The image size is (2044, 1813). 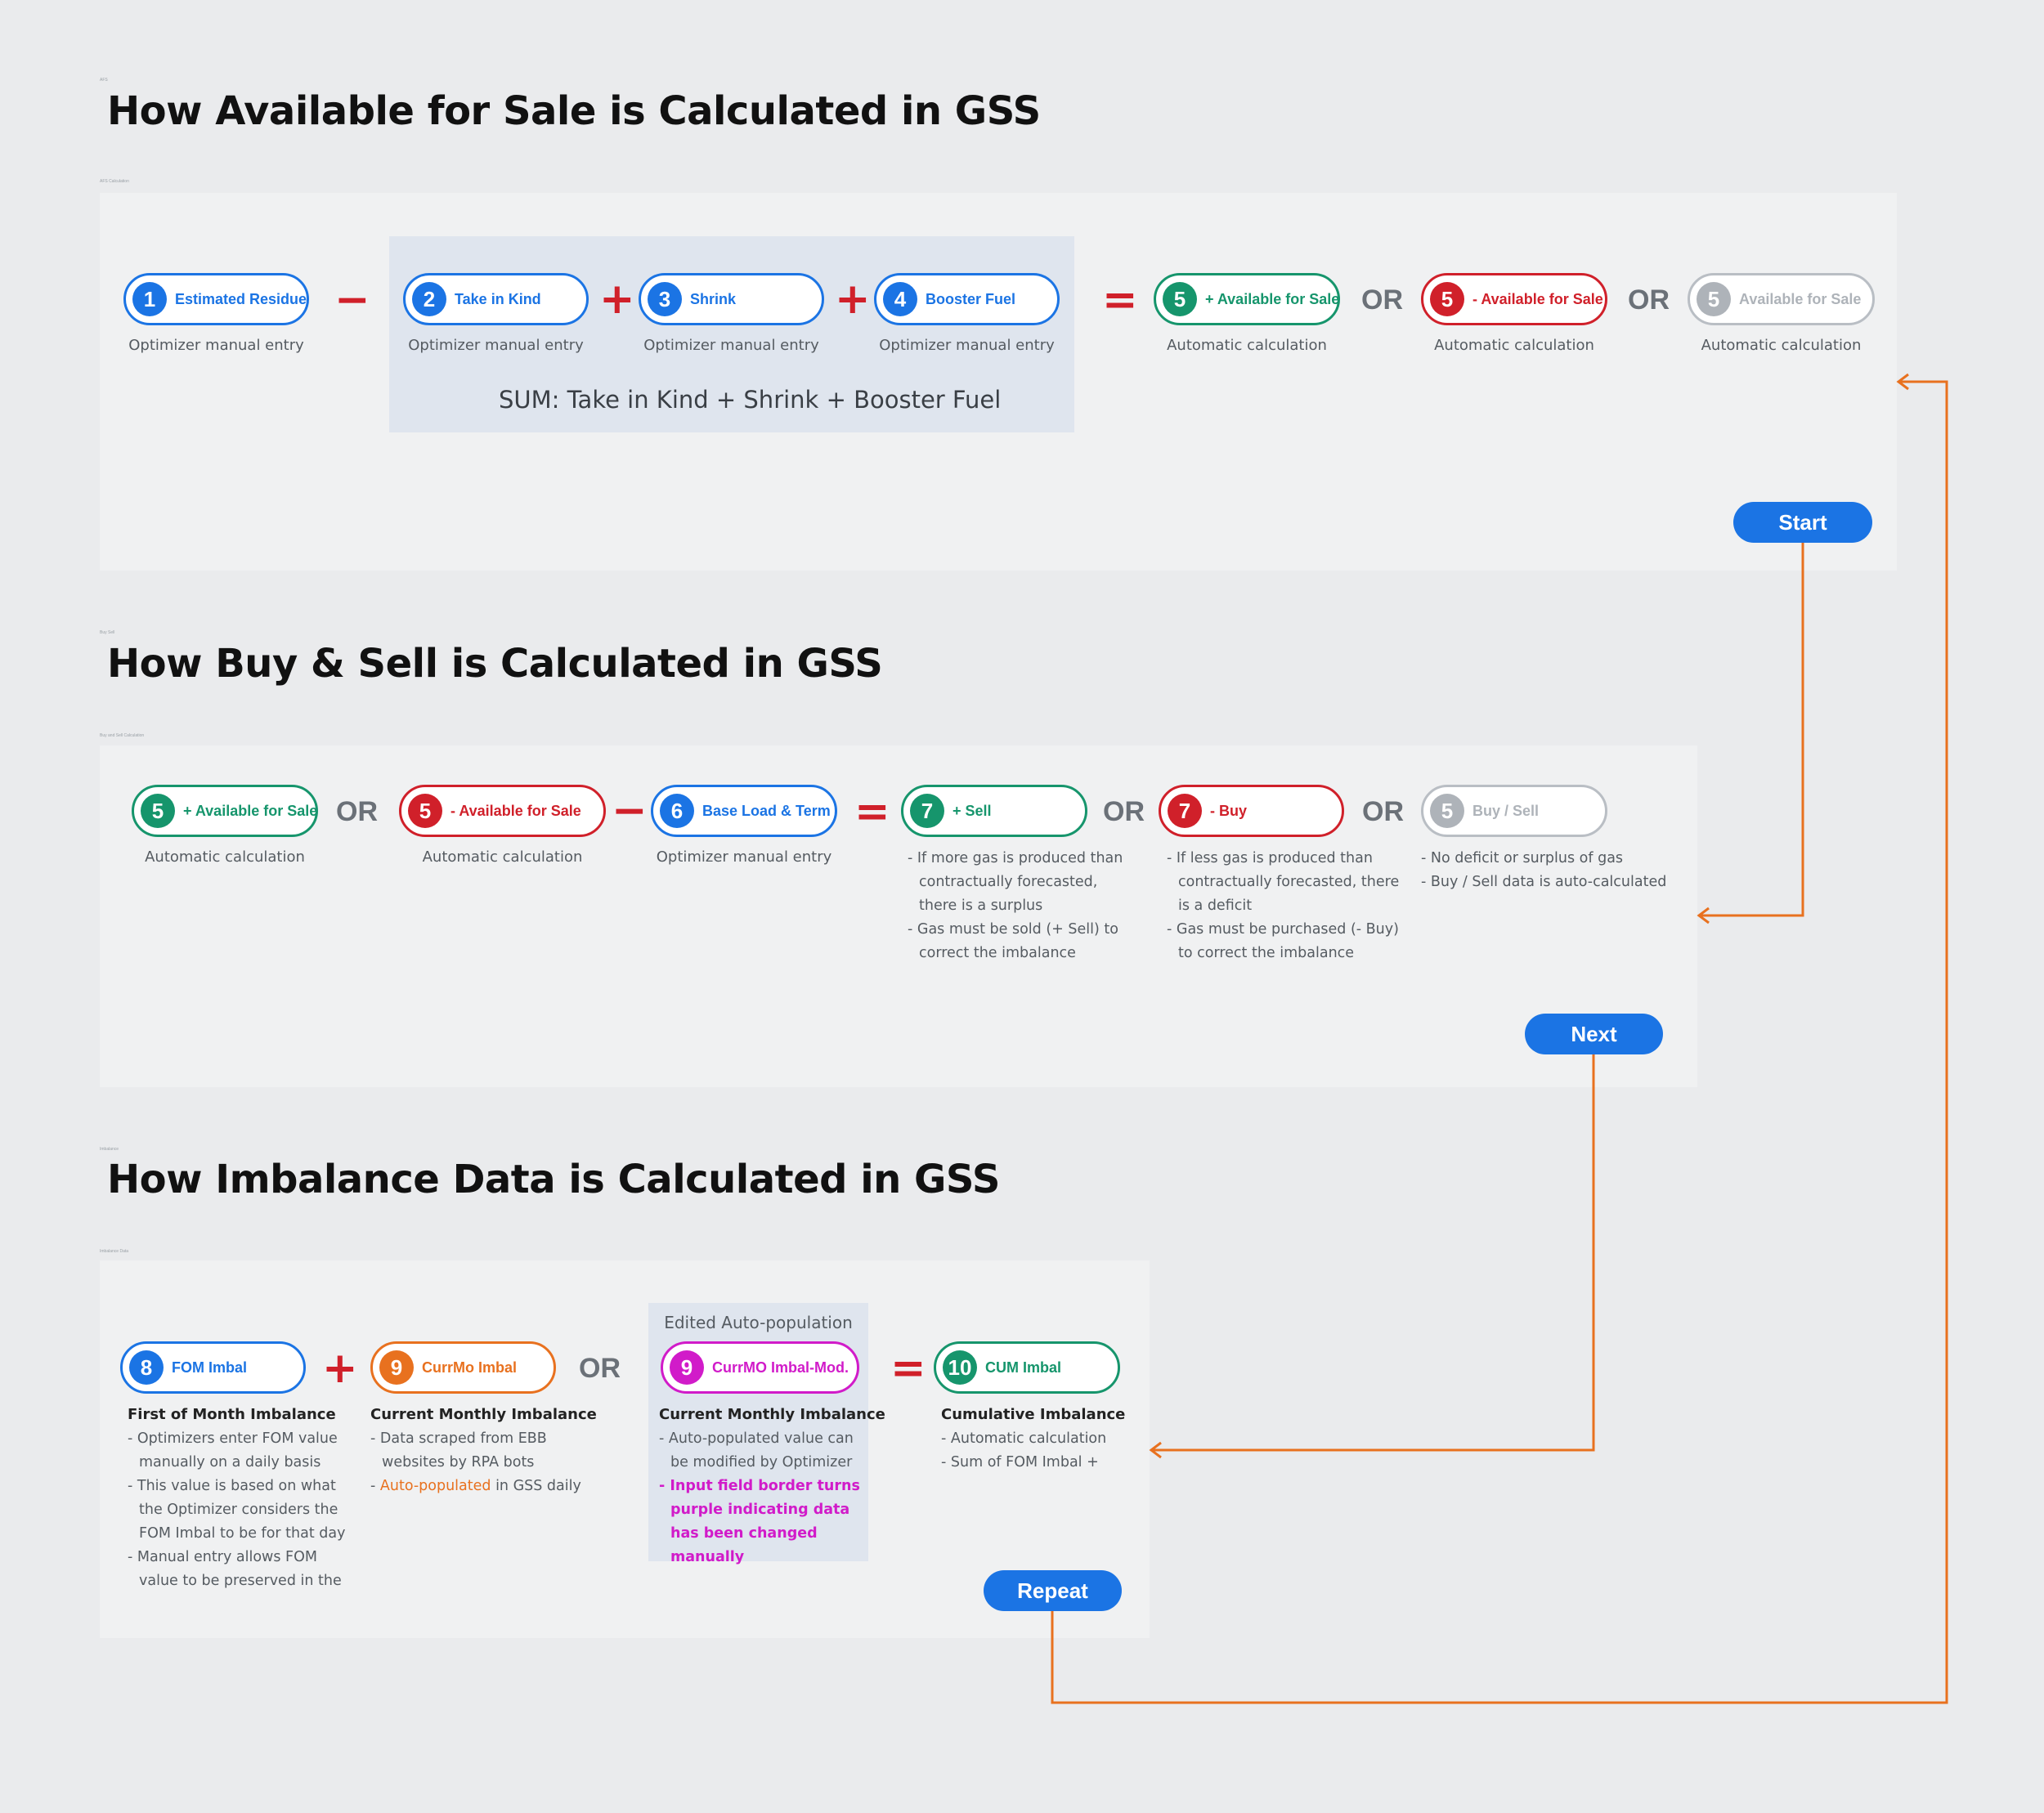 I want to click on cum-imbal-field: 10 CUM Imbal, so click(x=1027, y=1367).